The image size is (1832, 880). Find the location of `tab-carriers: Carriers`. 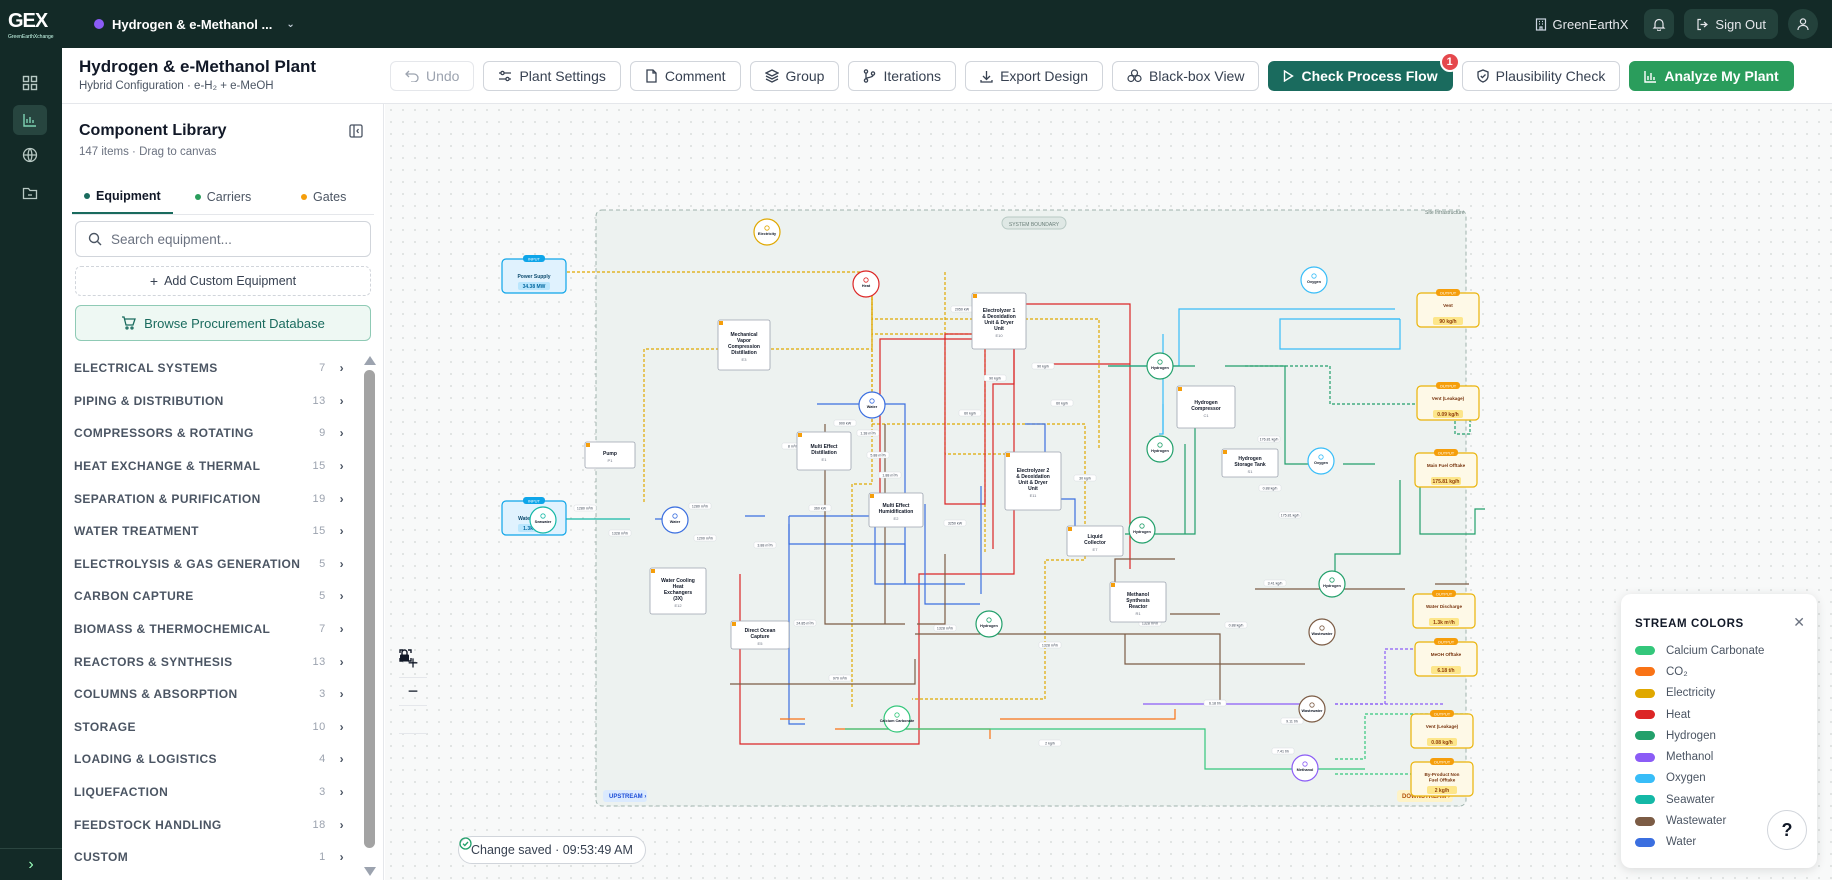

tab-carriers: Carriers is located at coordinates (223, 196).